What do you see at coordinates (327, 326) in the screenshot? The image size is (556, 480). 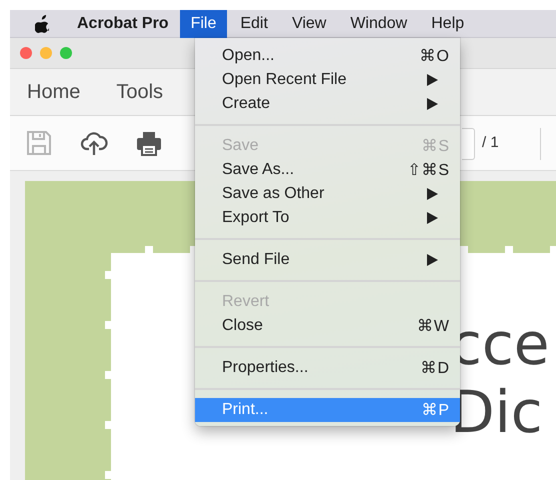 I see `menu-item: Close ⌘W` at bounding box center [327, 326].